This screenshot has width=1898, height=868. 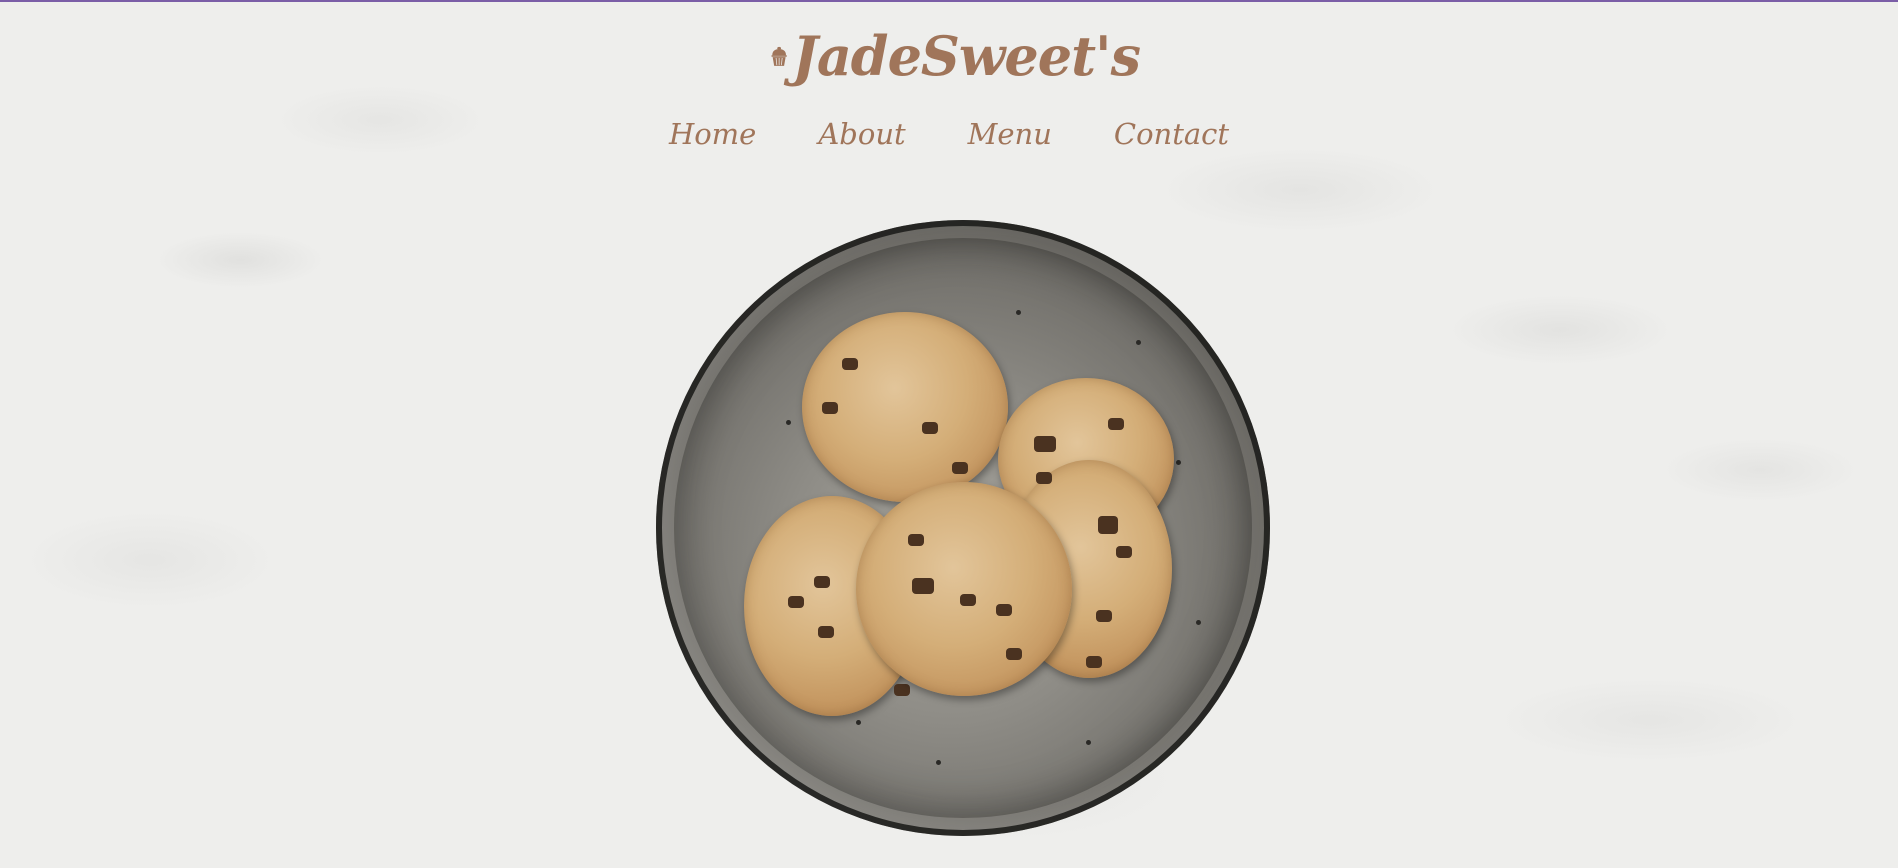 What do you see at coordinates (779, 56) in the screenshot?
I see `cupcake-icon` at bounding box center [779, 56].